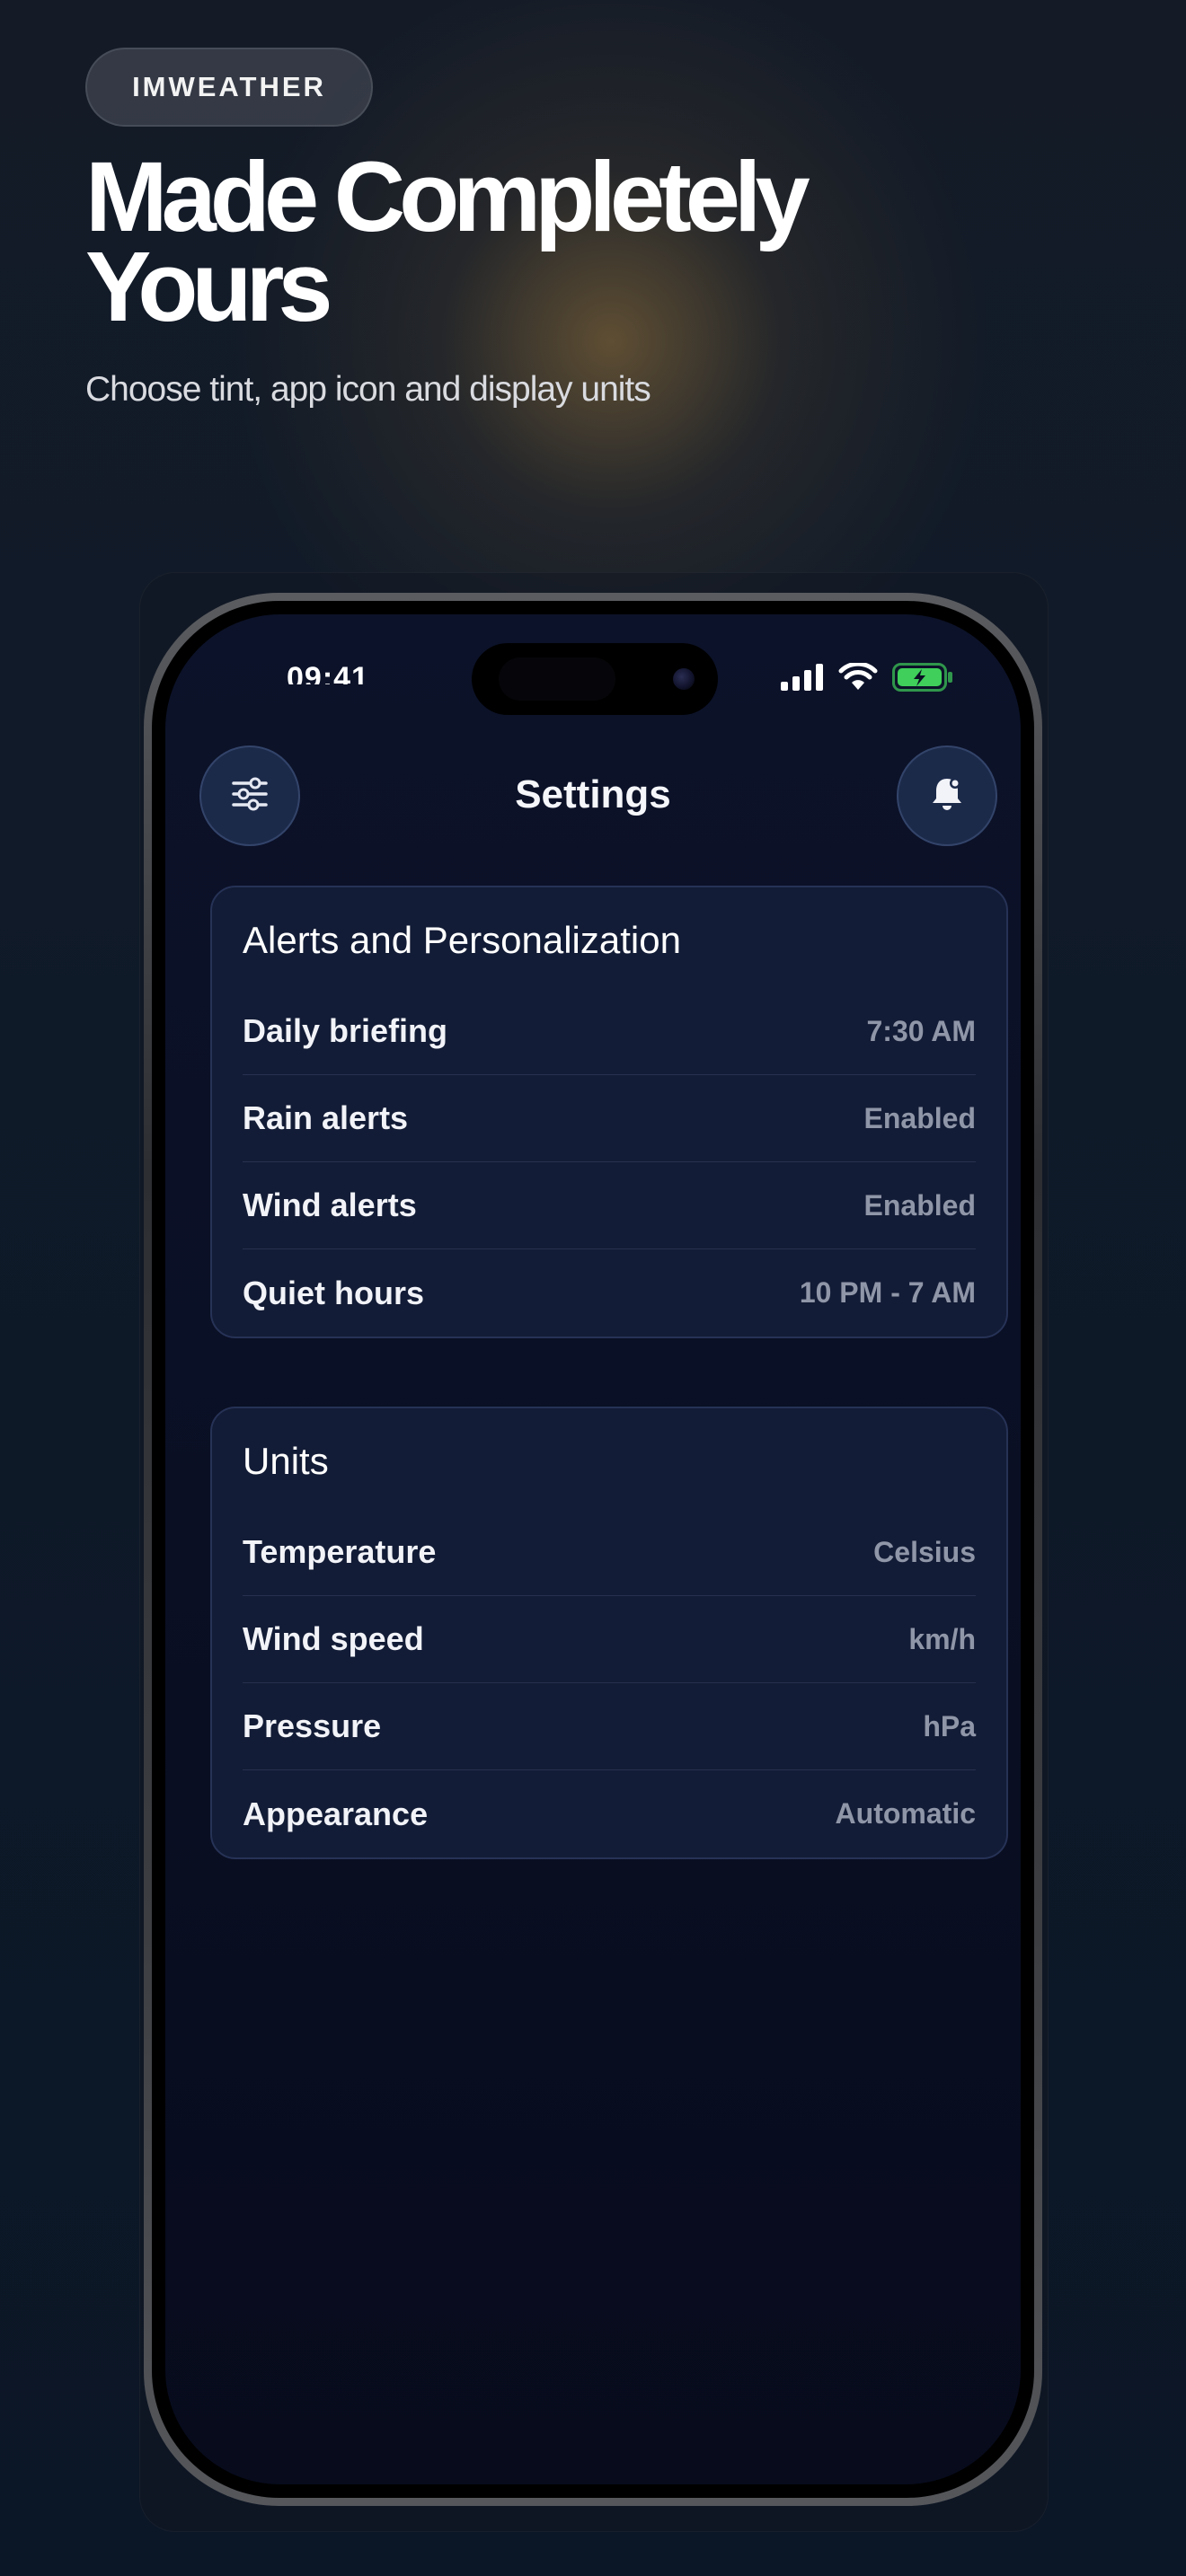 This screenshot has width=1186, height=2576. I want to click on brand-badge-label: IMWEATHER, so click(229, 86).